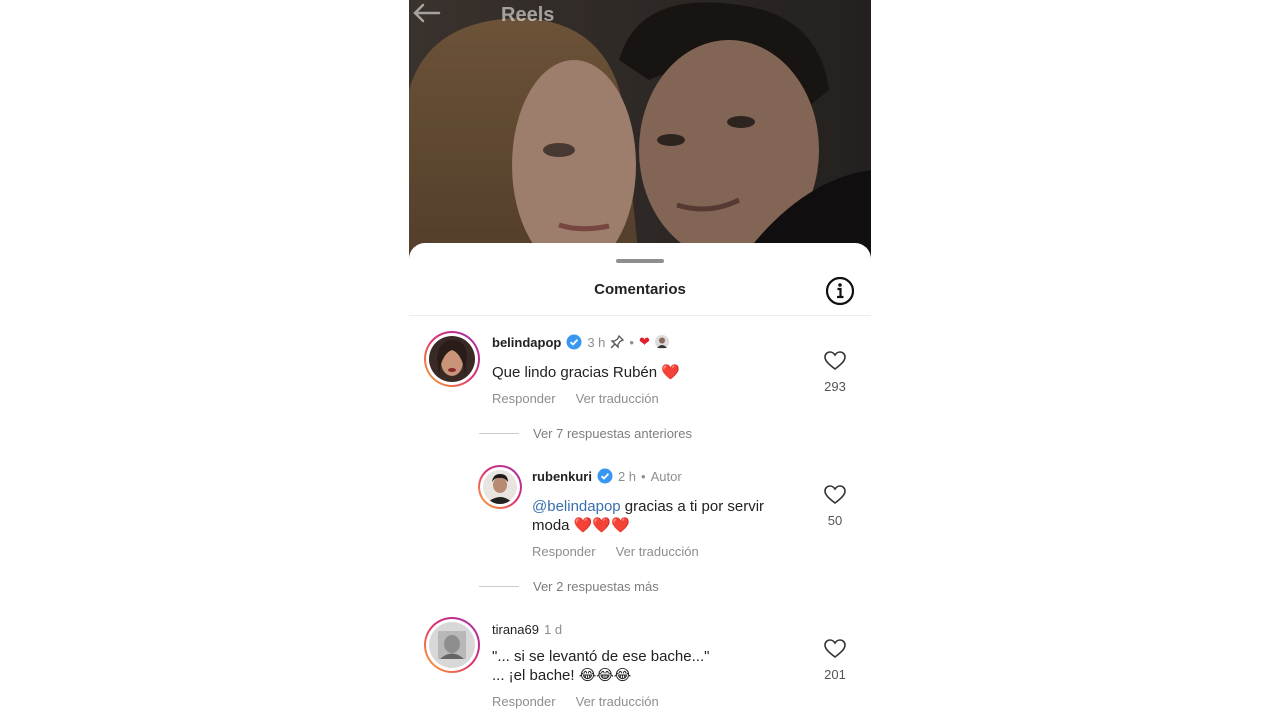 The height and width of the screenshot is (720, 1280). What do you see at coordinates (835, 386) in the screenshot?
I see `like-count: 293` at bounding box center [835, 386].